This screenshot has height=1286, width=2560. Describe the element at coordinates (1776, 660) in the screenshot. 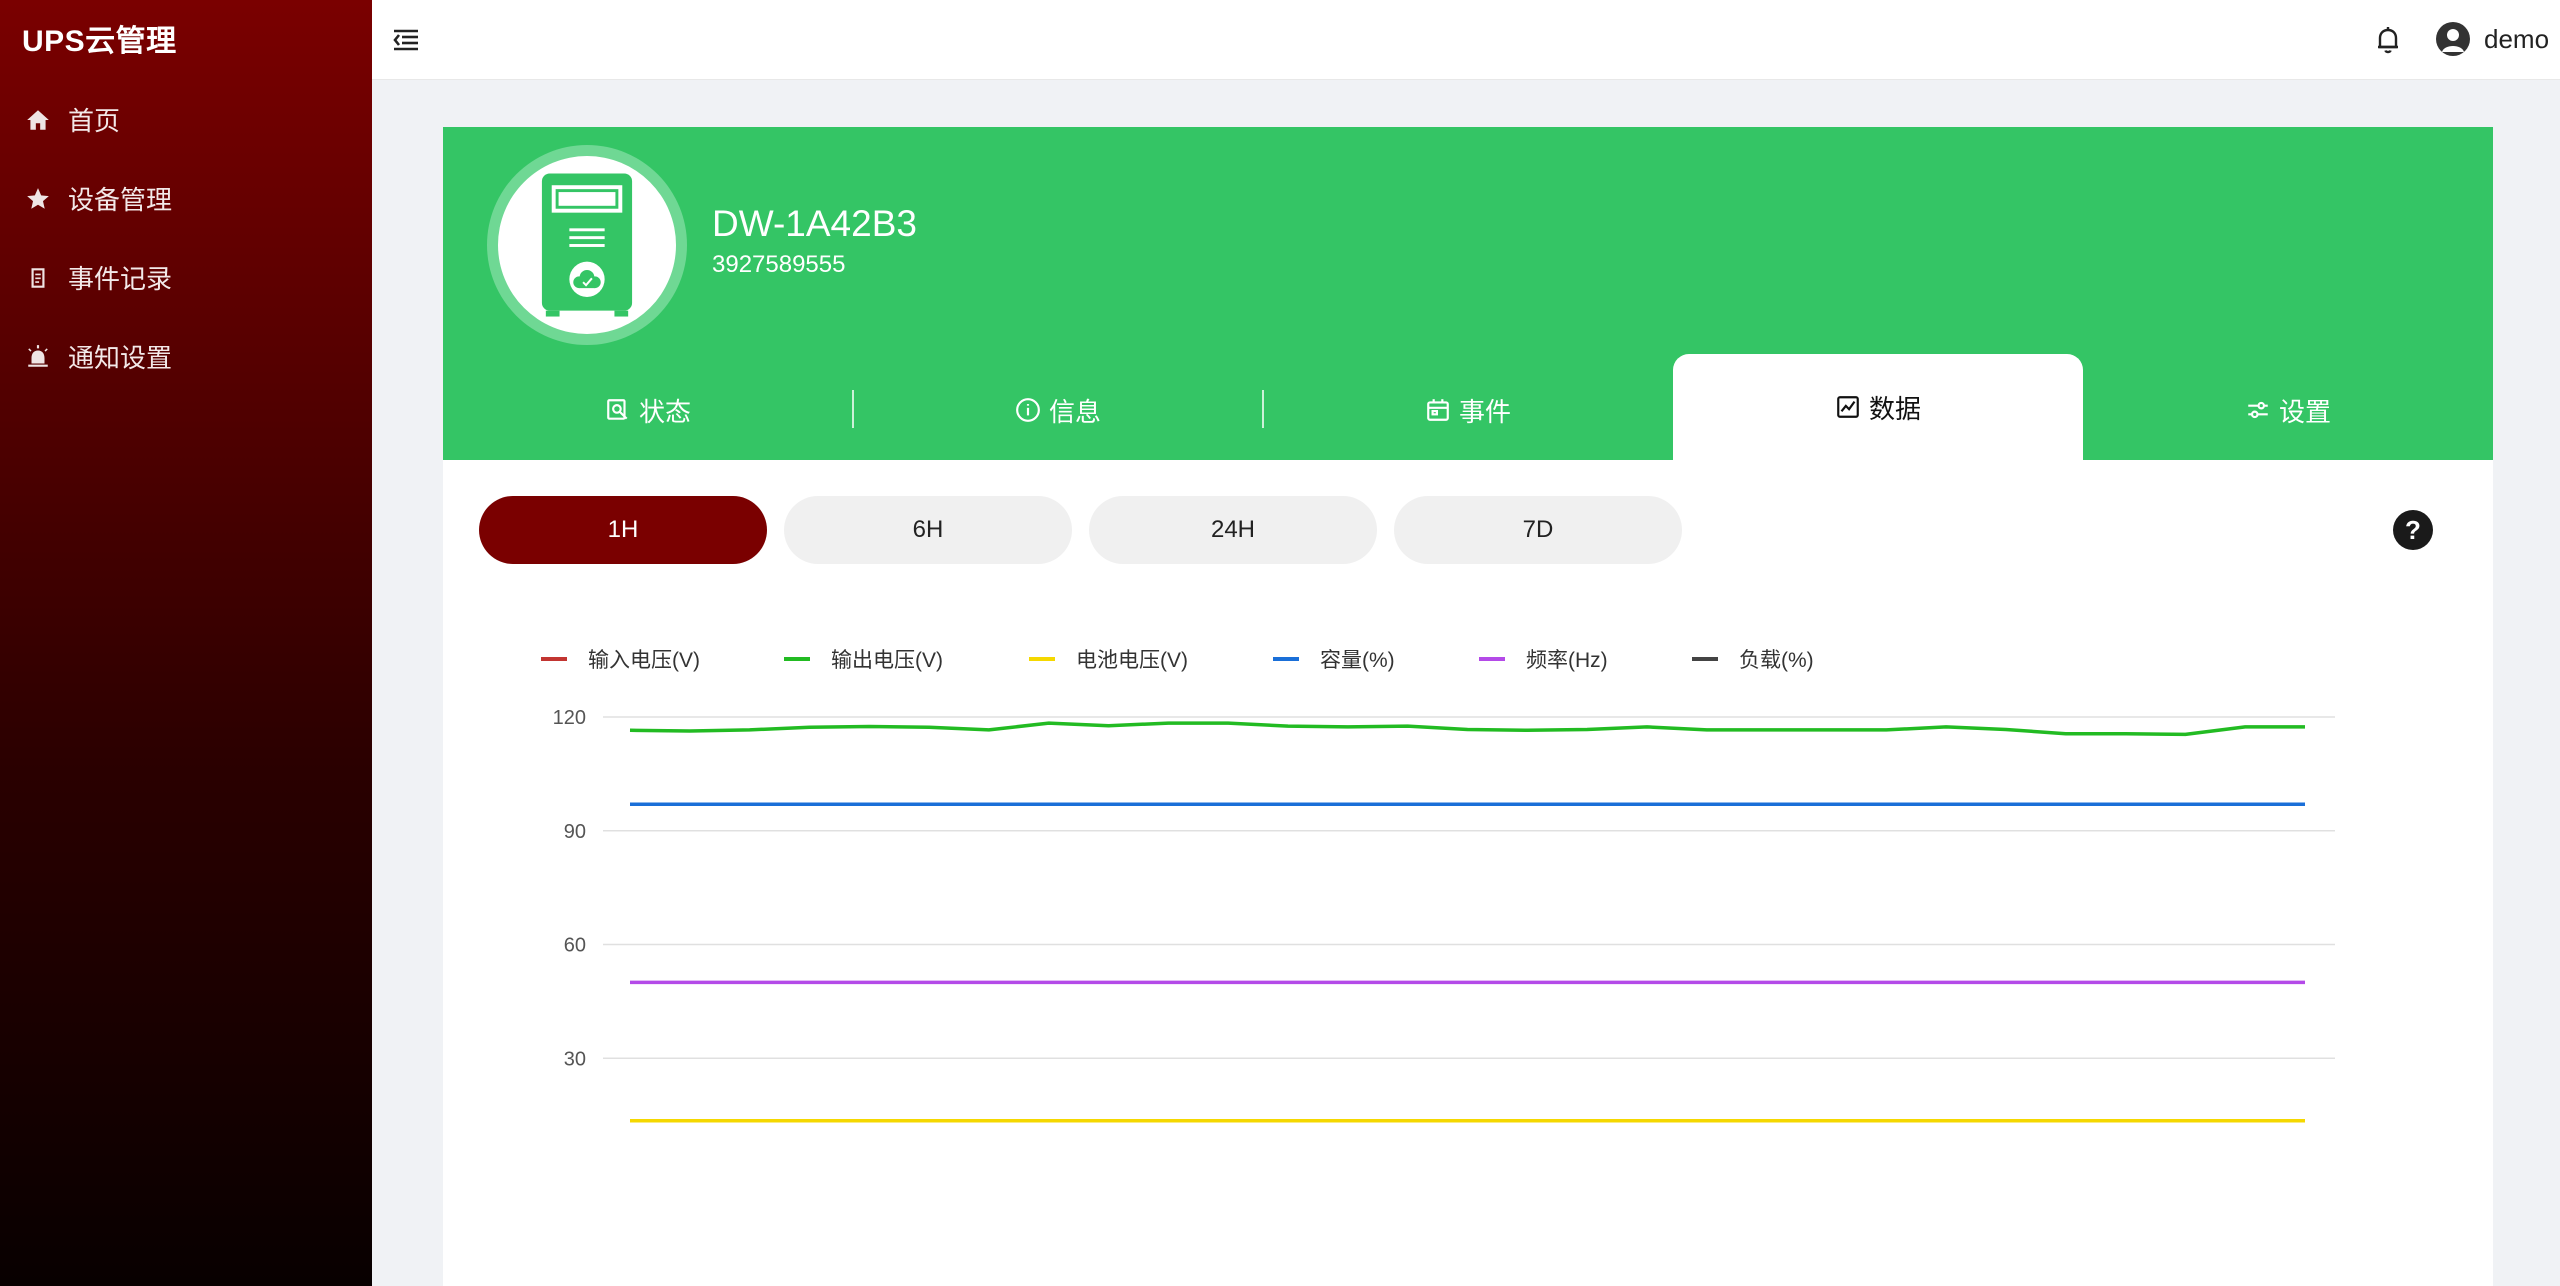

I see `legend-label: 负载(%)` at that location.